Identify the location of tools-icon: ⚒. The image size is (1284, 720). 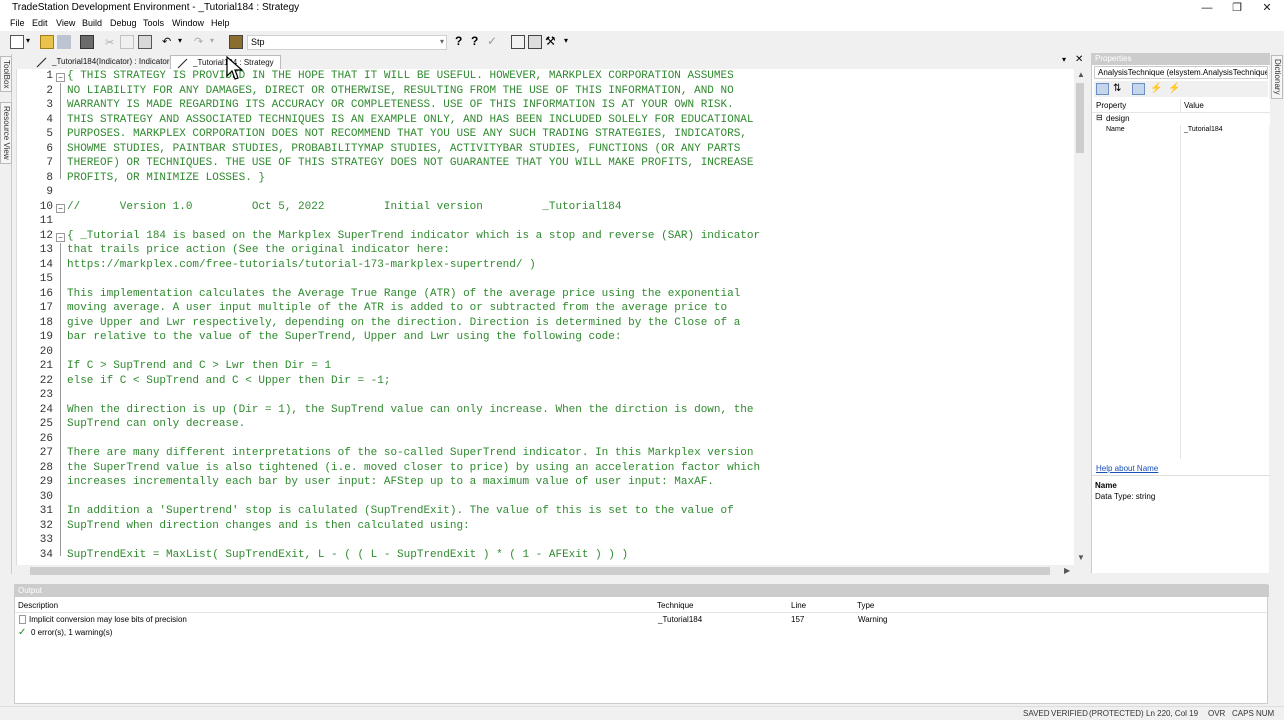
(550, 41).